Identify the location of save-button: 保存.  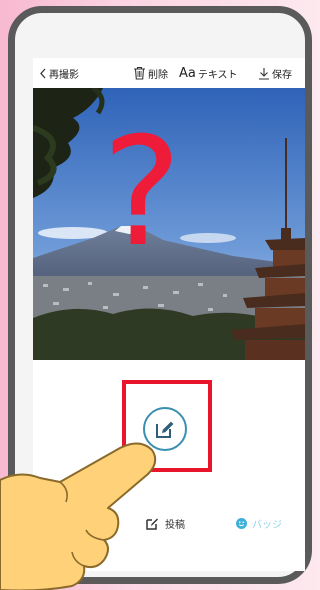
(275, 73).